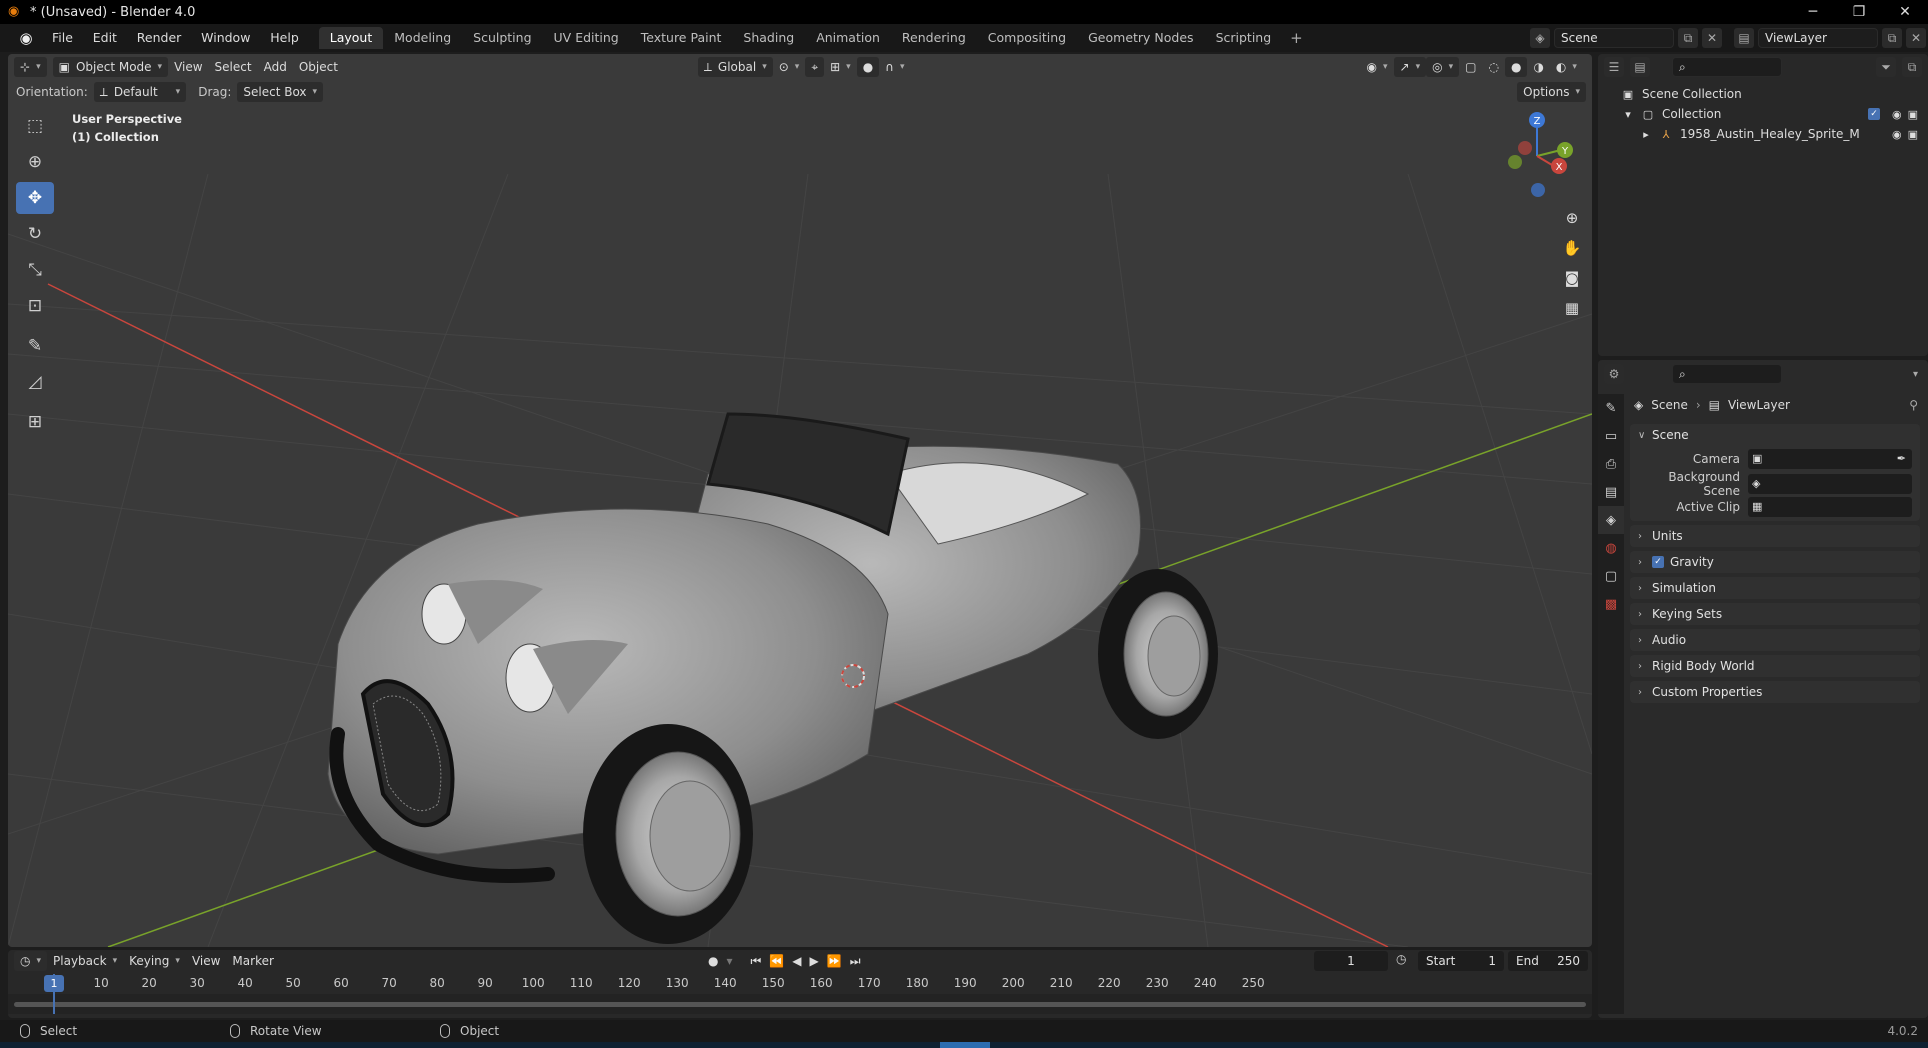  I want to click on neg-y-axis-icon, so click(1515, 162).